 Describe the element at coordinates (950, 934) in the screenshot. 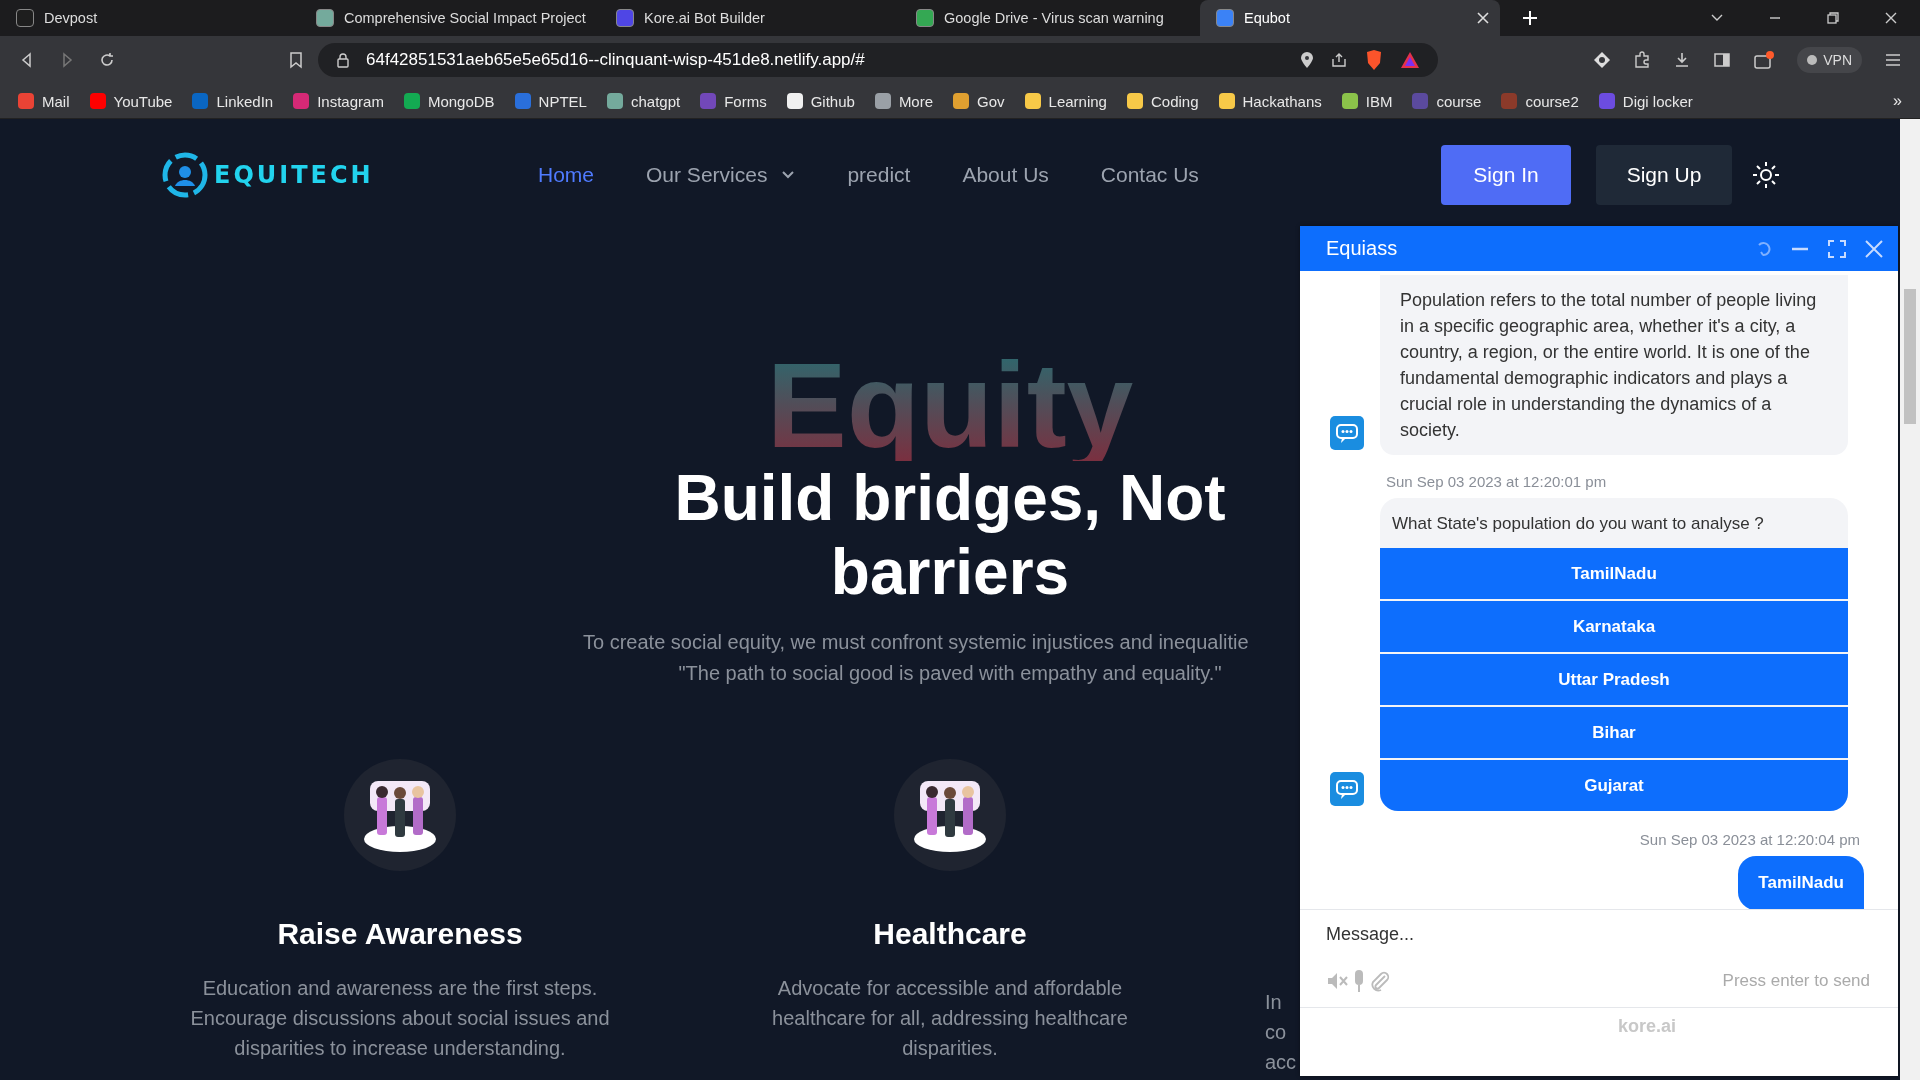

I see `card-title: Healthcare` at that location.